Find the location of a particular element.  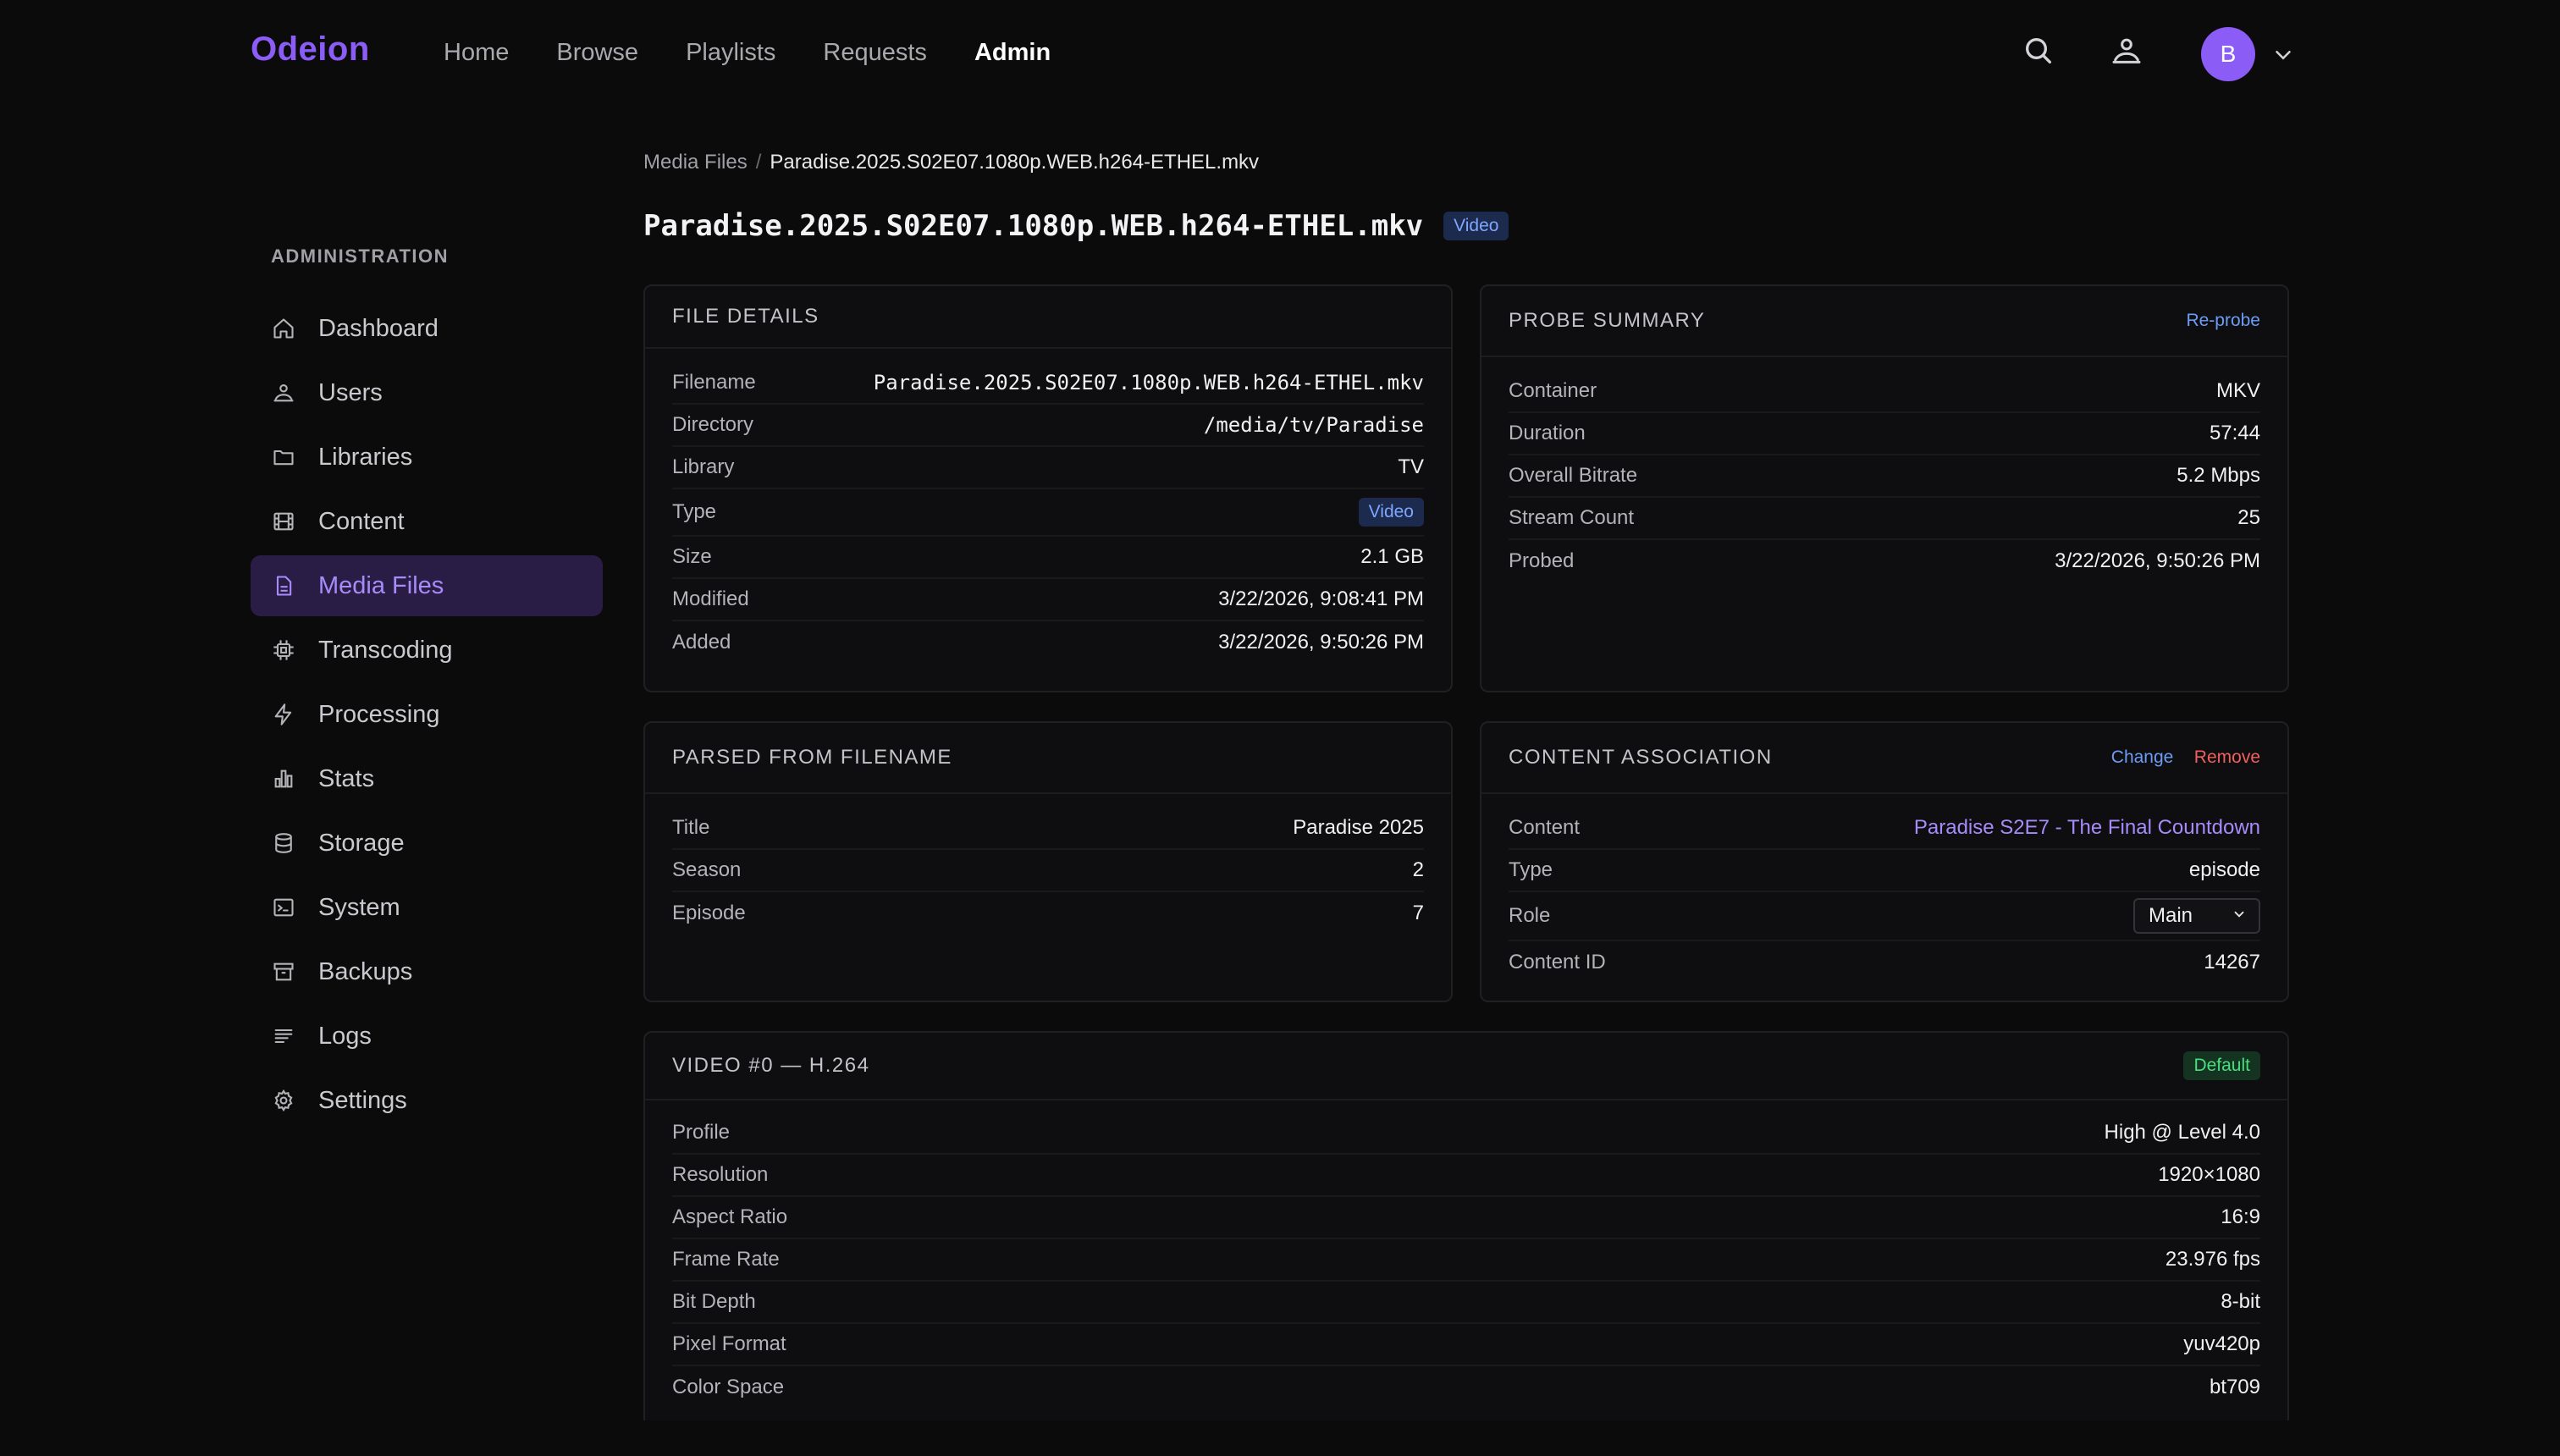

row-value: 23.976 fps is located at coordinates (2212, 1259).